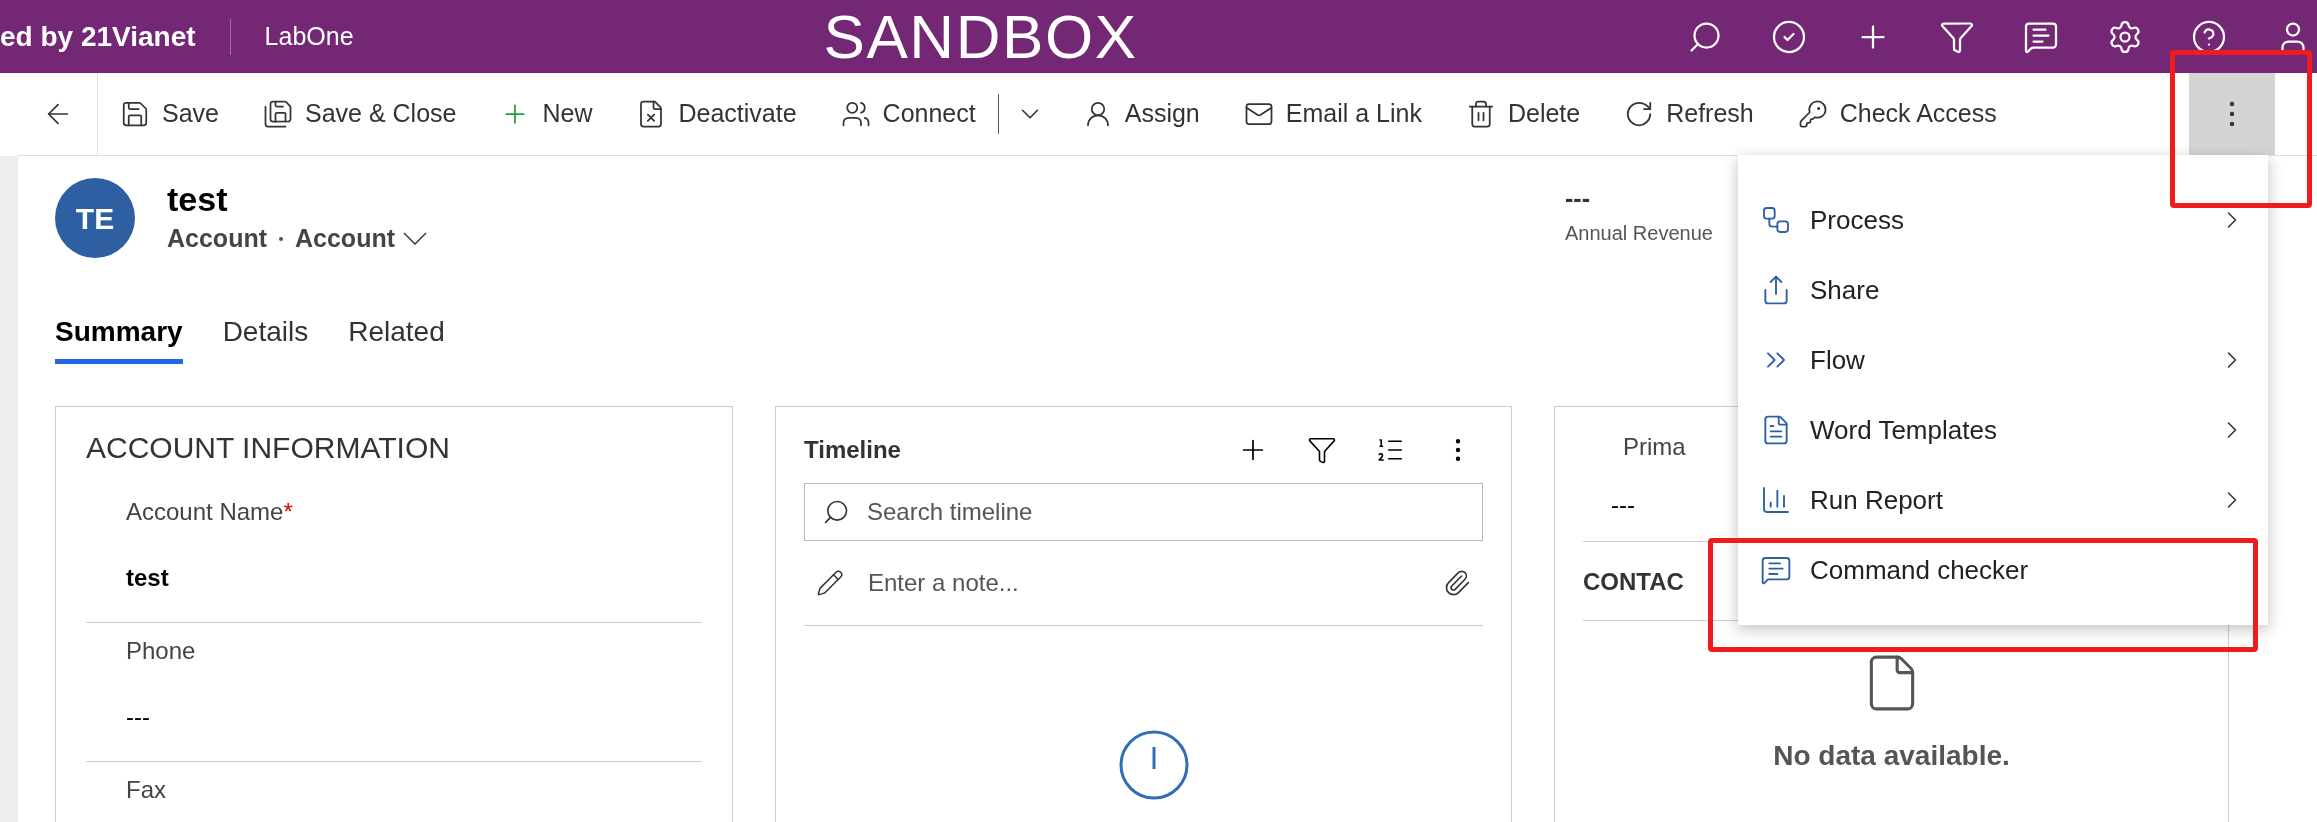 This screenshot has height=822, width=2317. I want to click on tab: Related, so click(396, 337).